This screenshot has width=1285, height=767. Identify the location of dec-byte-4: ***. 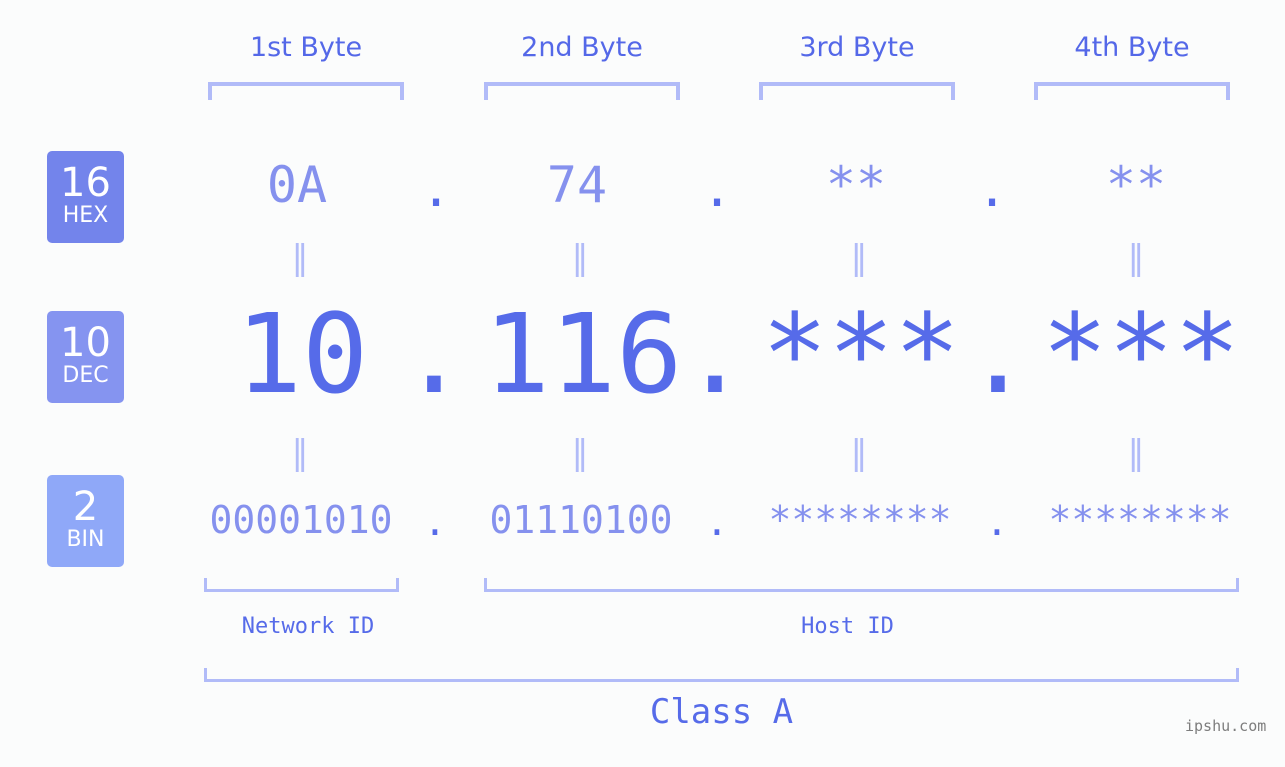
(1141, 354).